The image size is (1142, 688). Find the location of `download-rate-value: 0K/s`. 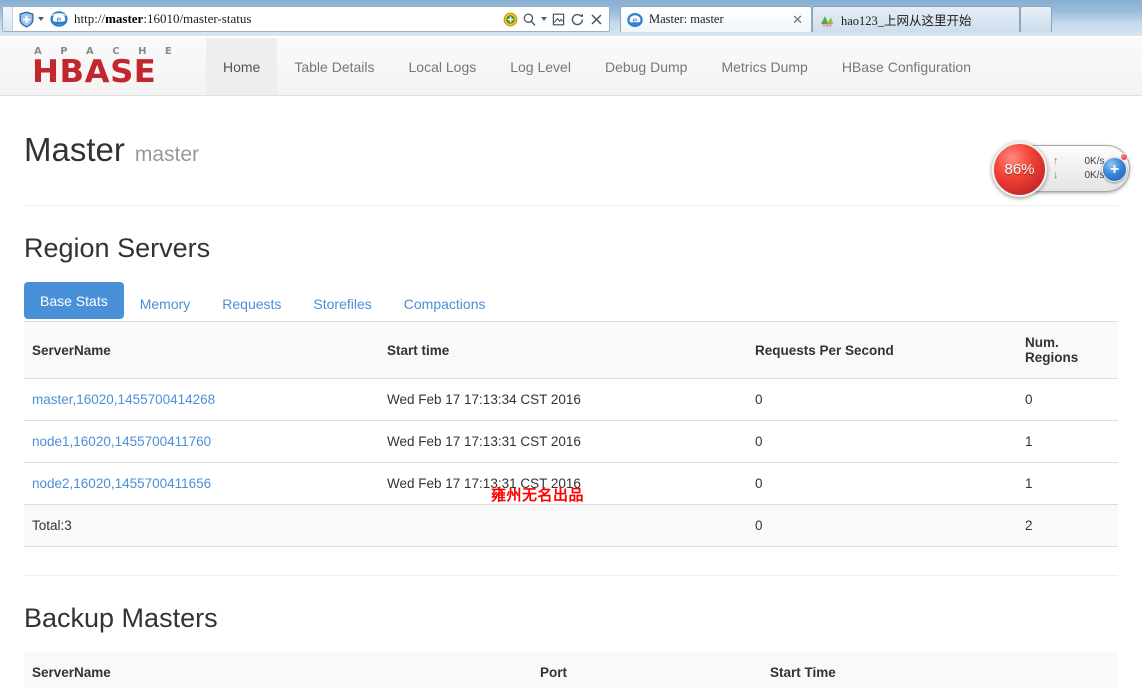

download-rate-value: 0K/s is located at coordinates (1094, 175).